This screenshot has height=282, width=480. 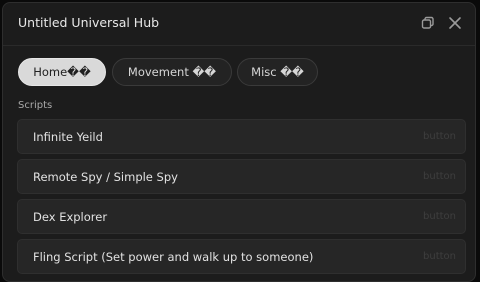 What do you see at coordinates (35, 105) in the screenshot?
I see `section-heading-scripts: Scripts` at bounding box center [35, 105].